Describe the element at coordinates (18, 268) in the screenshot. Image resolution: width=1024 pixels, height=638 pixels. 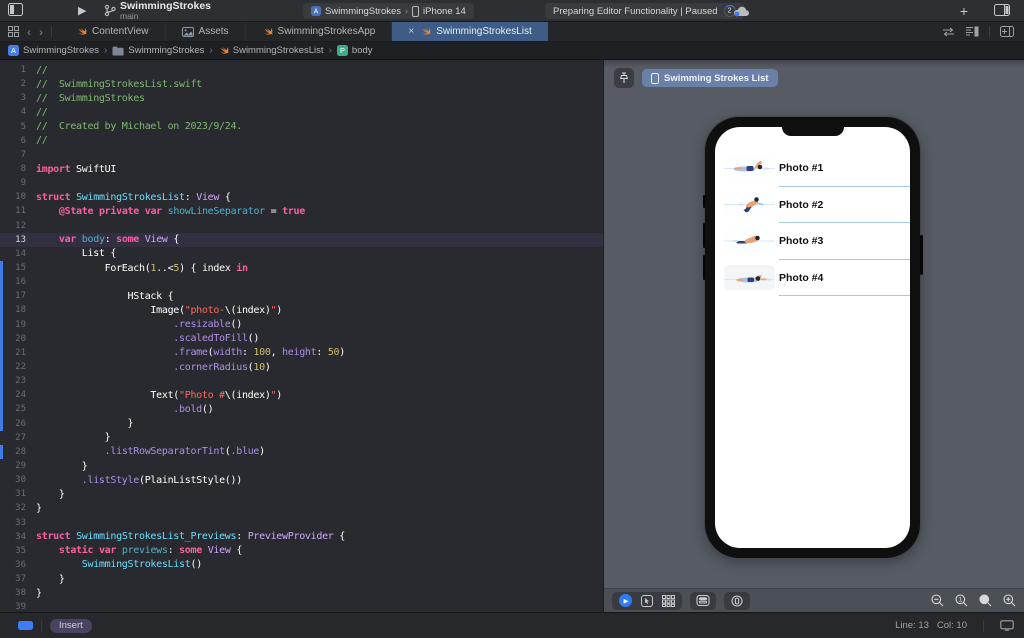
I see `line-number: 15` at that location.